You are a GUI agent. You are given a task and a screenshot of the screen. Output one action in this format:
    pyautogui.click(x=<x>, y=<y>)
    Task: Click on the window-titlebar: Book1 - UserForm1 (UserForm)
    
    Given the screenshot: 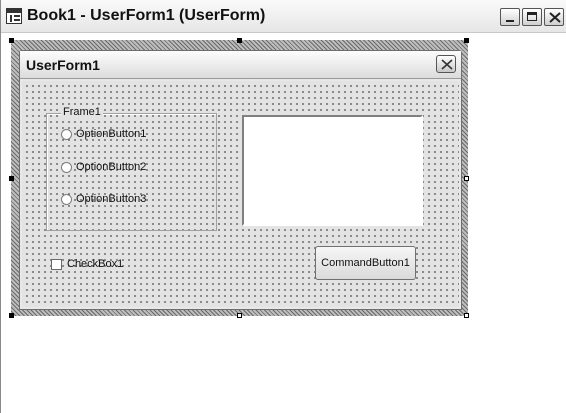 What is the action you would take?
    pyautogui.click(x=283, y=16)
    